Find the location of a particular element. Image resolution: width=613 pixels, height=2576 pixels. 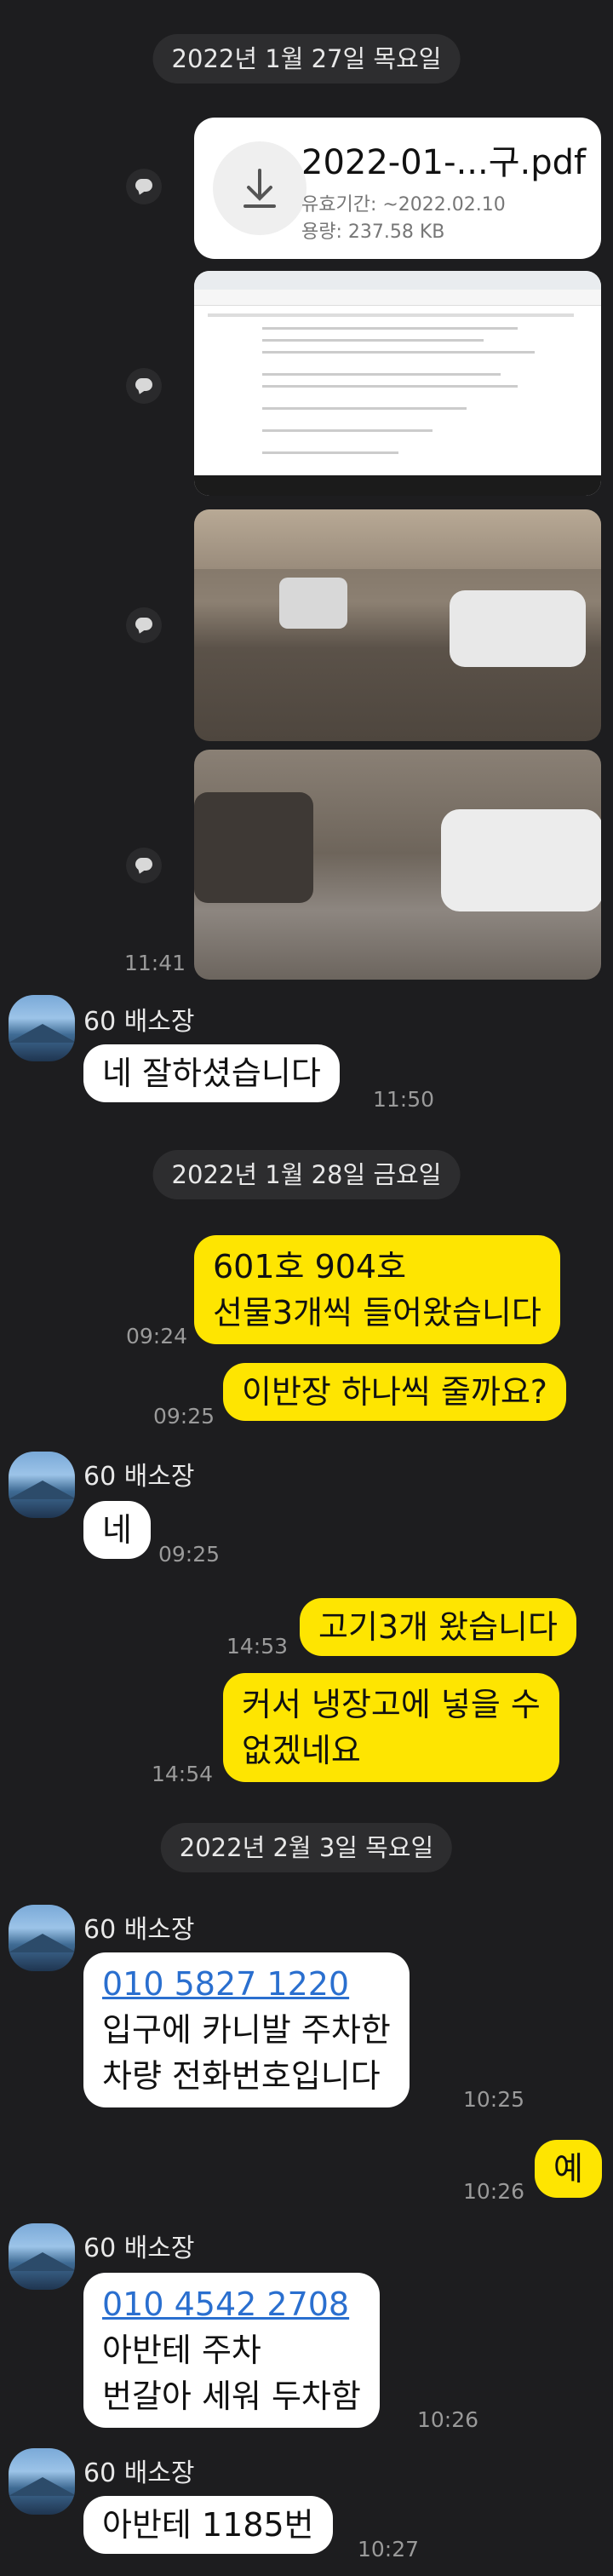

message-line: 입구에 카니발 주차한 is located at coordinates (246, 2030).